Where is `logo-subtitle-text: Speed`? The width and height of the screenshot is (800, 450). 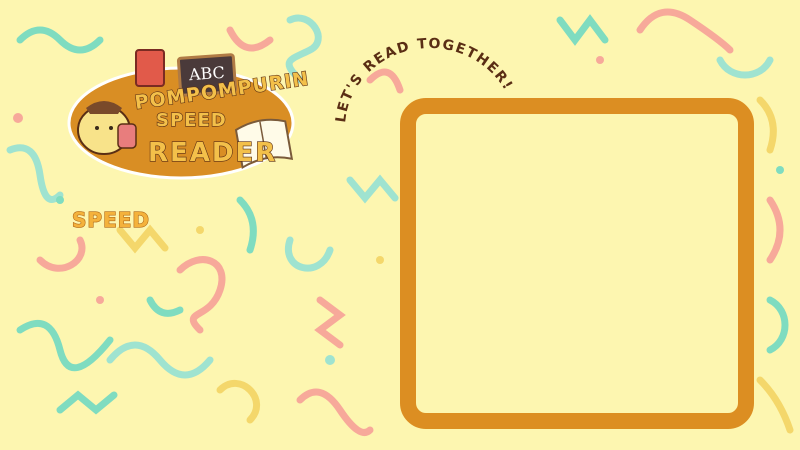
logo-subtitle-text: Speed is located at coordinates (191, 120).